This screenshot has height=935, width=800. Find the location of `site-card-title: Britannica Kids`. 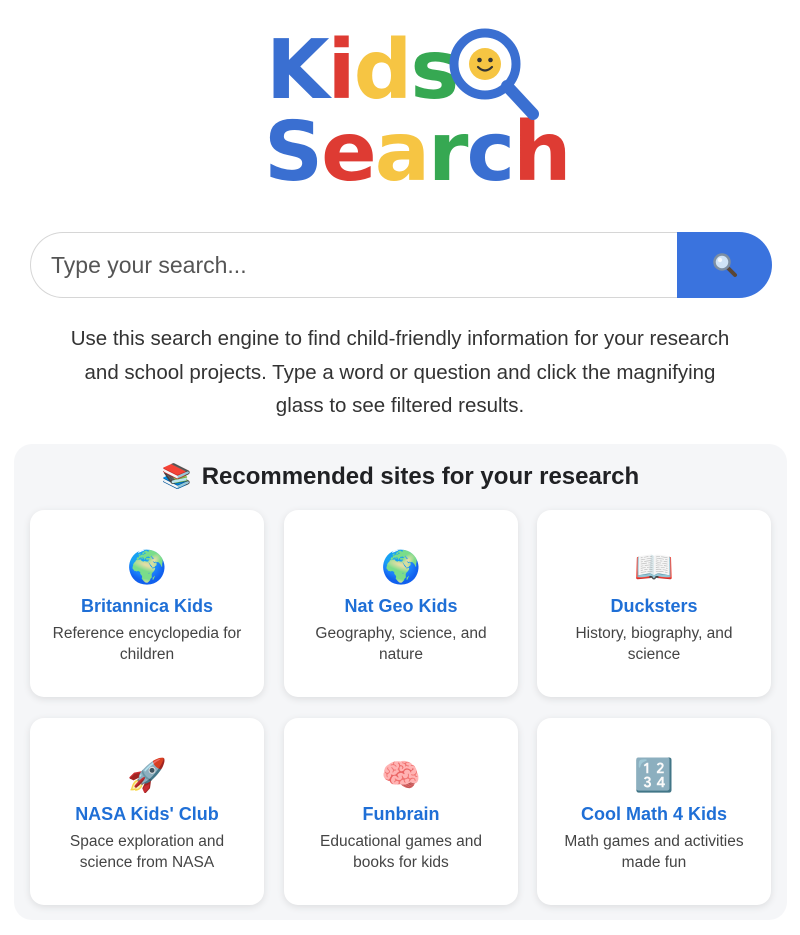

site-card-title: Britannica Kids is located at coordinates (147, 606).